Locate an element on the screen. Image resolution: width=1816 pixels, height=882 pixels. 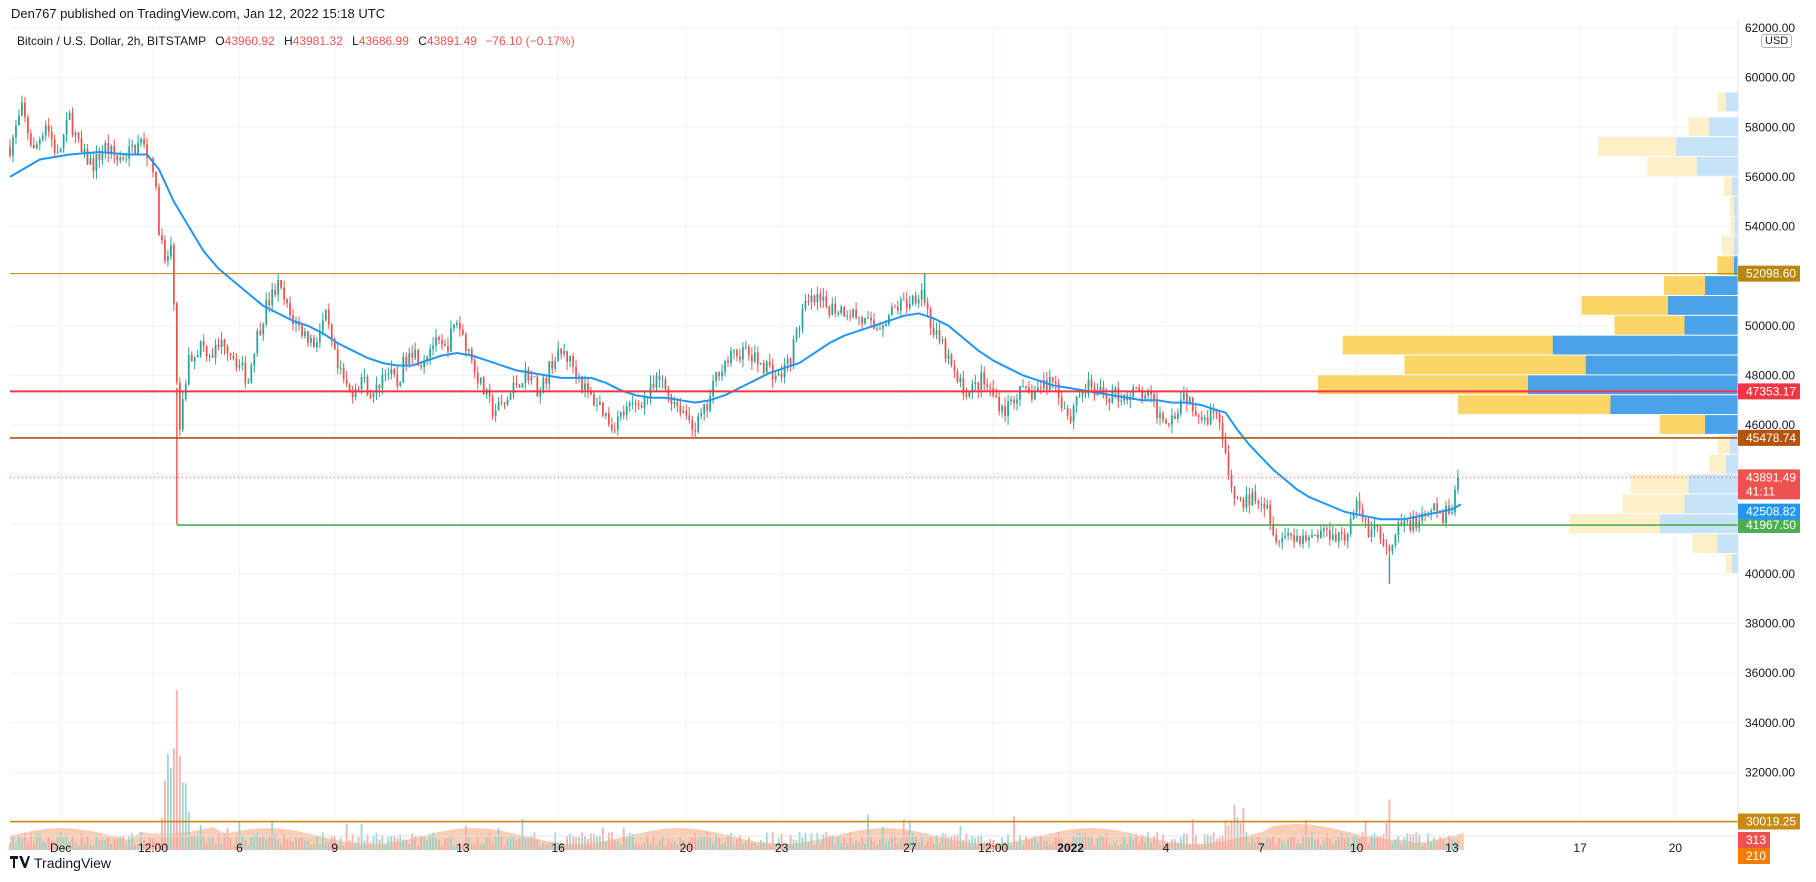
price-tick-label: 60000.00 is located at coordinates (1770, 78).